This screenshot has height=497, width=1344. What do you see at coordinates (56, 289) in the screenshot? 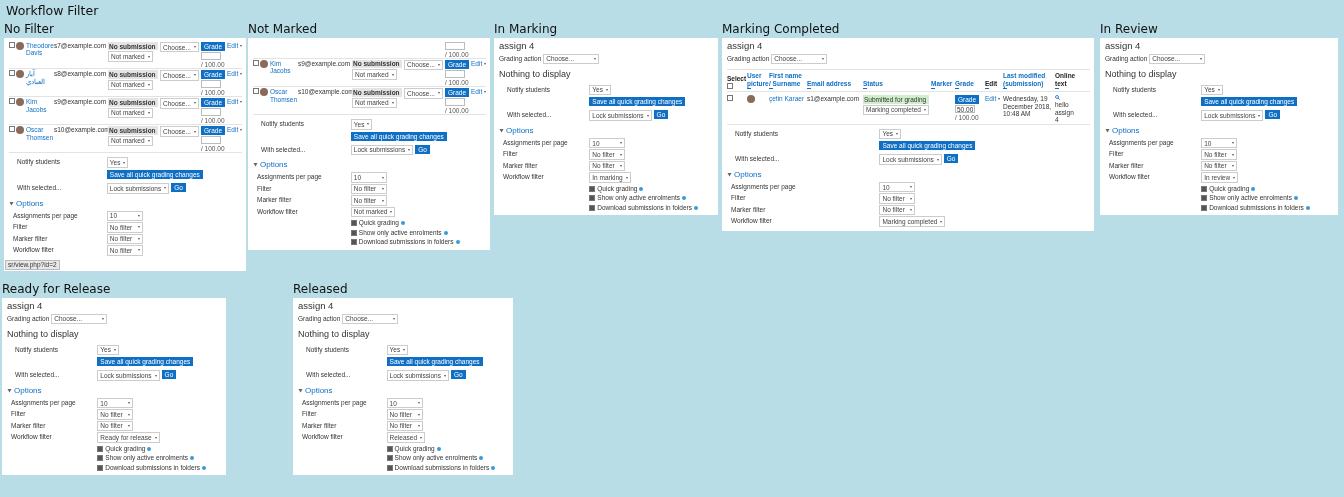
I see `section-heading: Ready for Release` at bounding box center [56, 289].